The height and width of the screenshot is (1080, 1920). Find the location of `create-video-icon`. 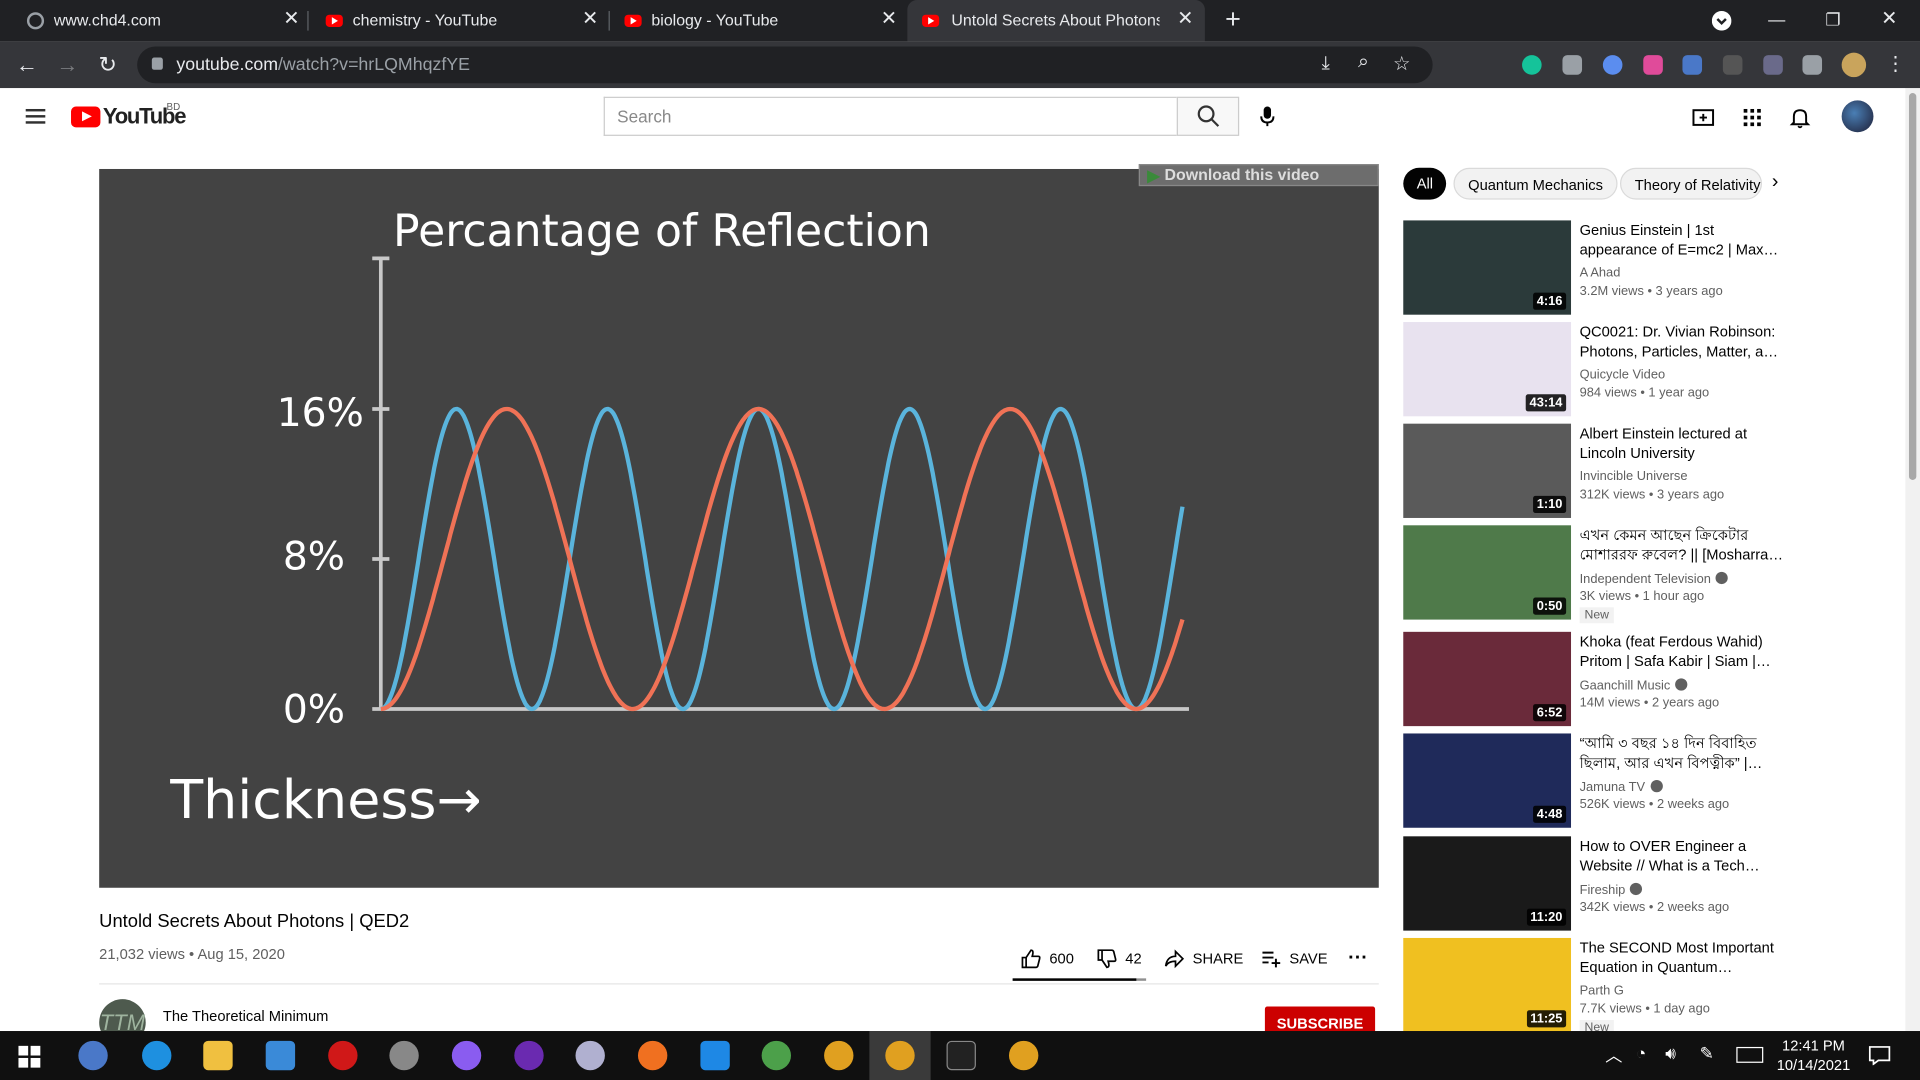

create-video-icon is located at coordinates (1703, 117).